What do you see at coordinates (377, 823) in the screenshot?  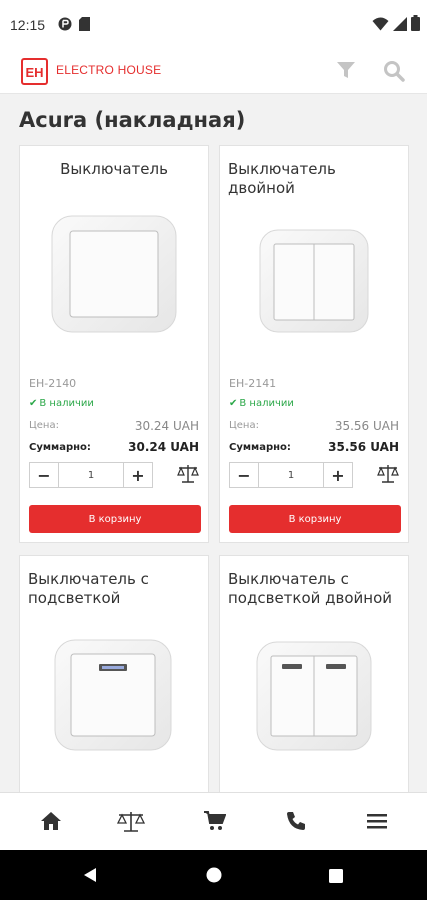 I see `menu-icon` at bounding box center [377, 823].